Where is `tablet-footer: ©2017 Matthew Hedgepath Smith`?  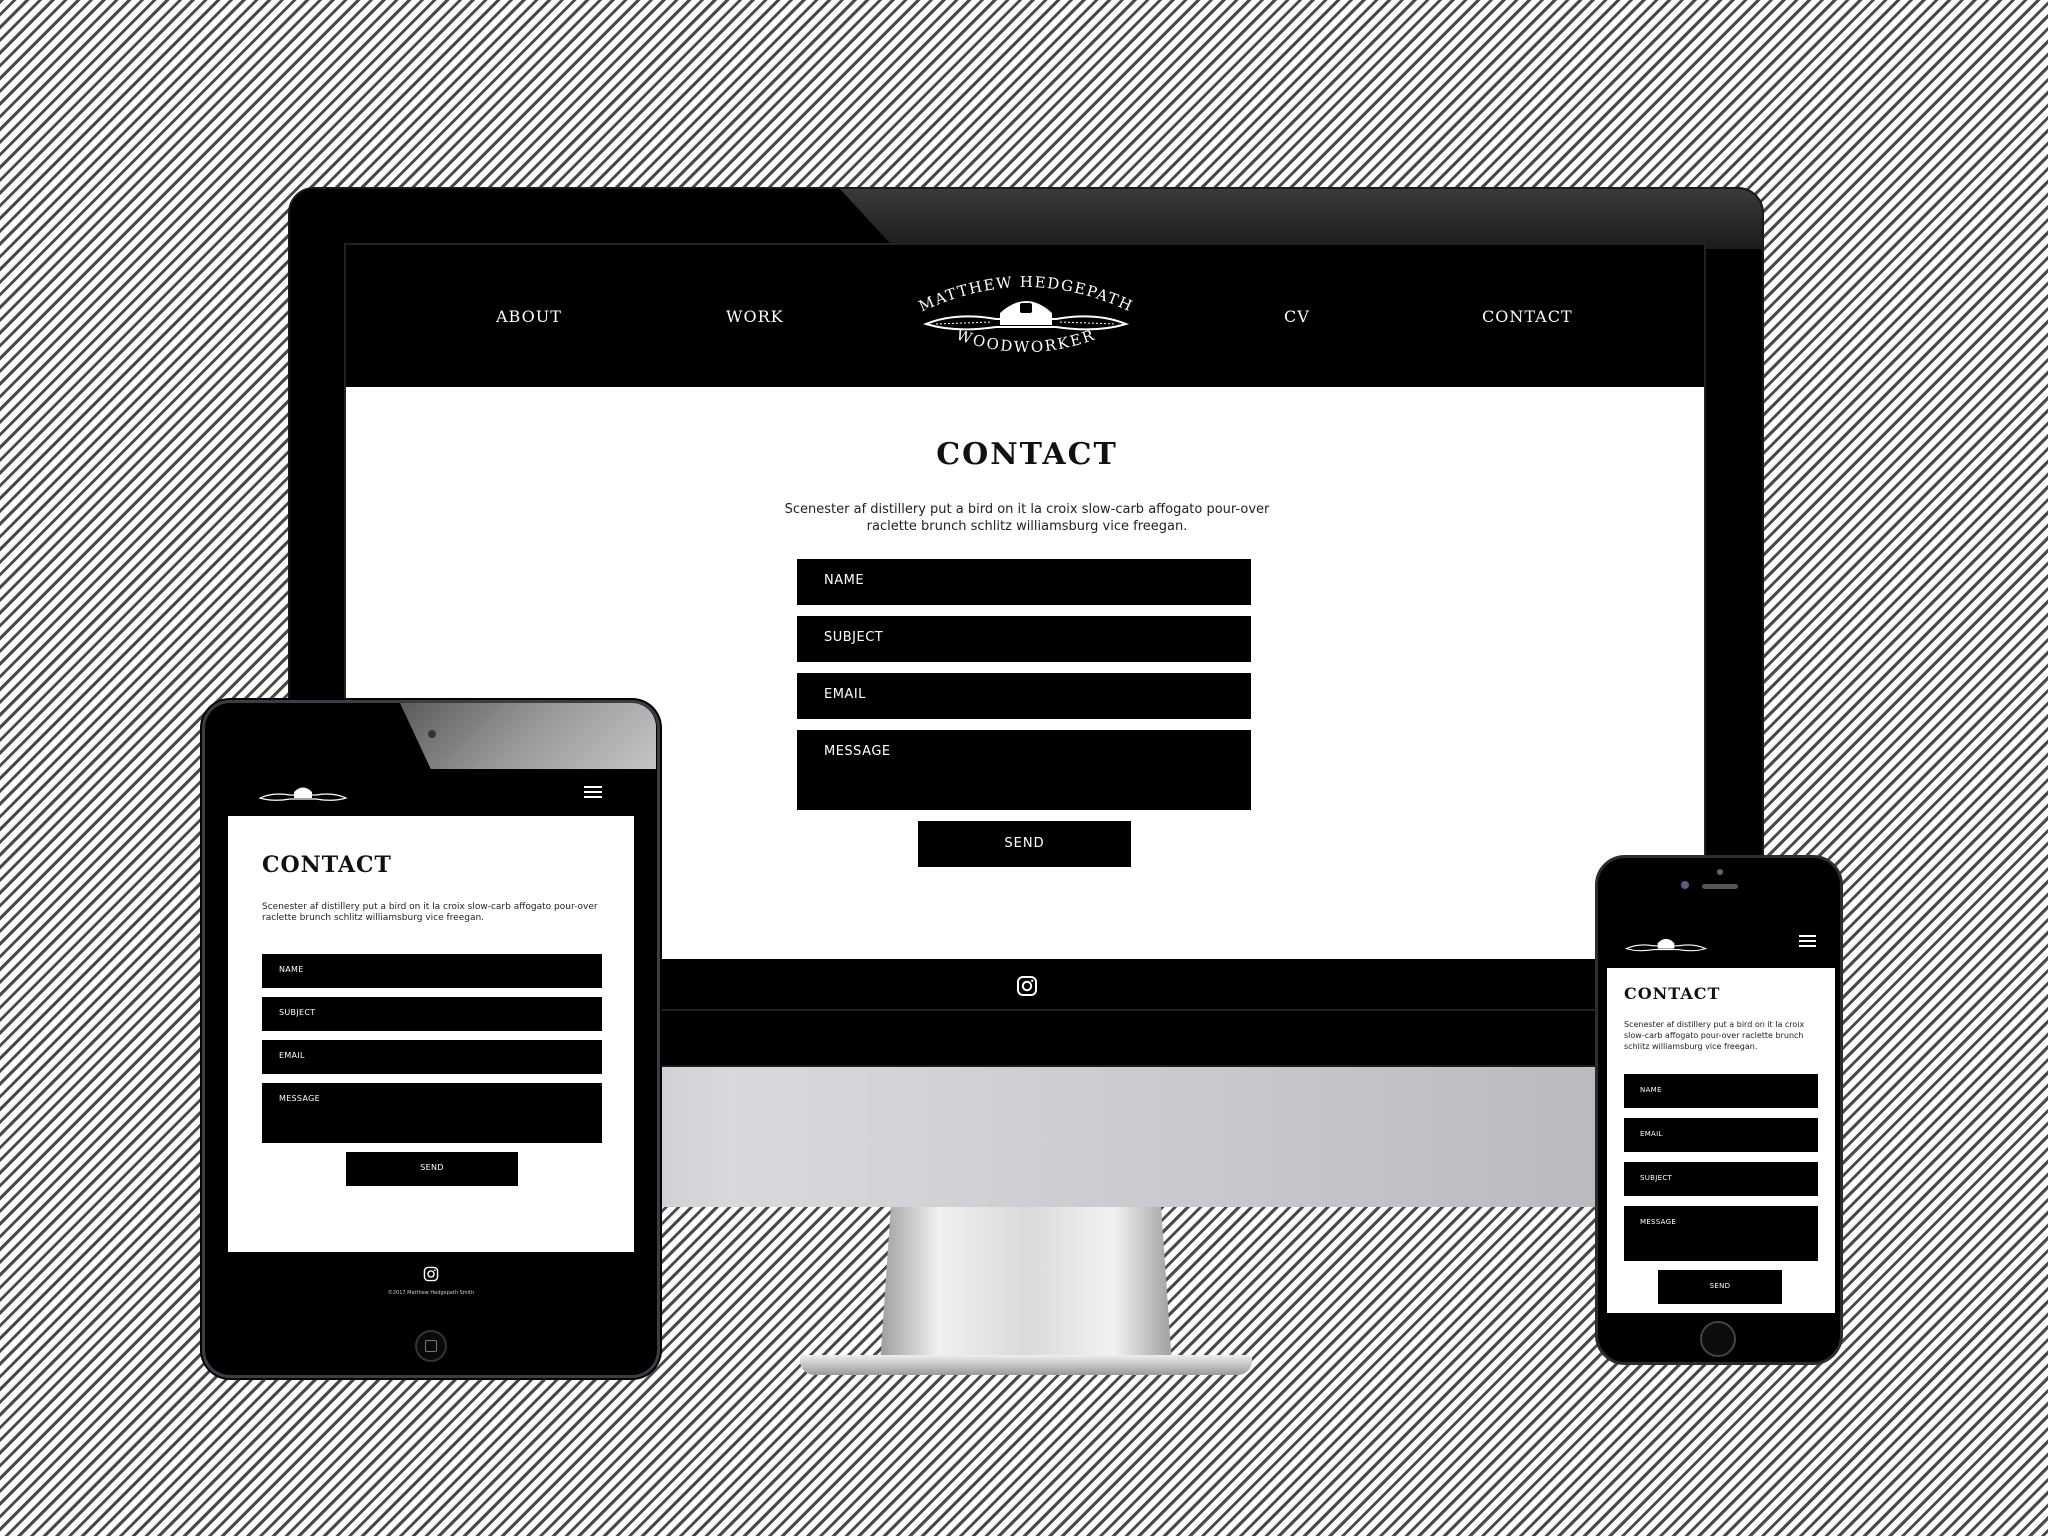
tablet-footer: ©2017 Matthew Hedgepath Smith is located at coordinates (431, 1281).